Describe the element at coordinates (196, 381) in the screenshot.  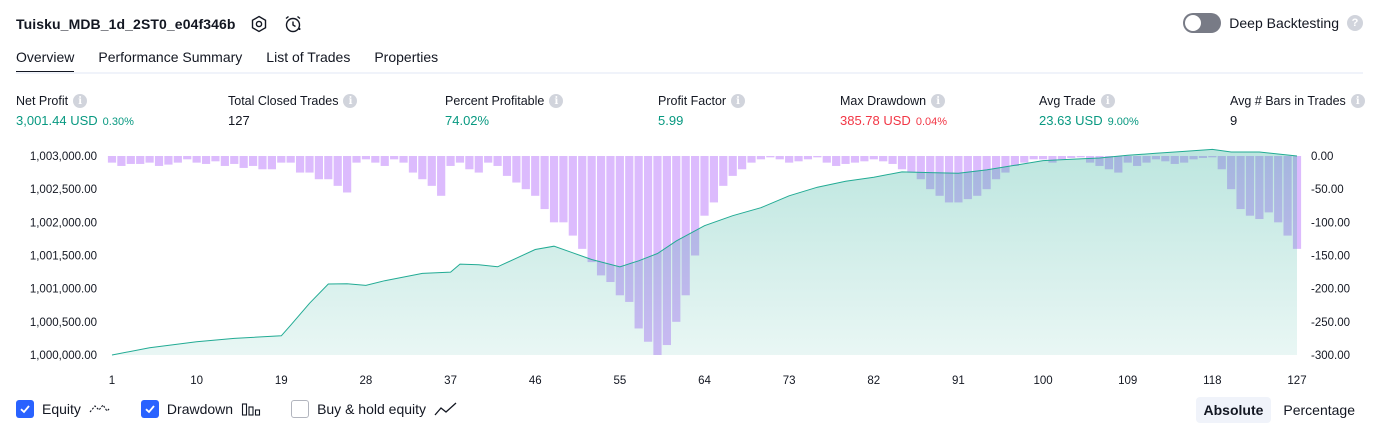
I see `x-axis-tick: 10` at that location.